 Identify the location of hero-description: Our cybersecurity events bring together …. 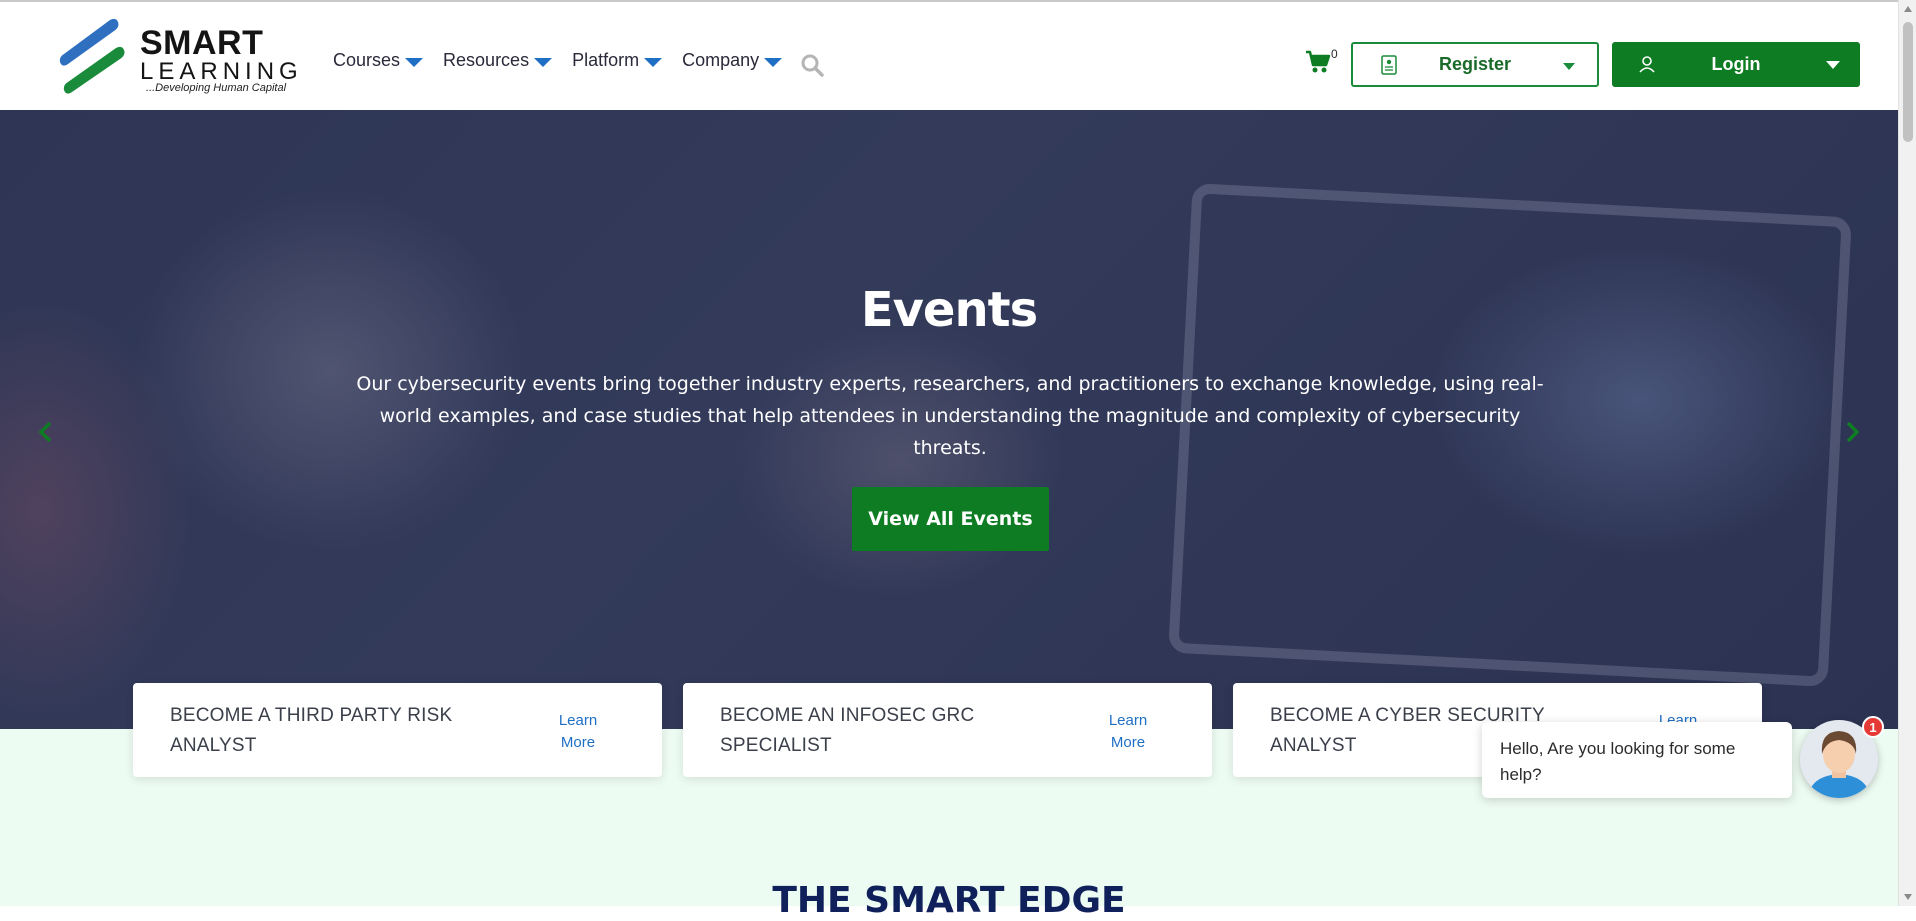
(950, 416).